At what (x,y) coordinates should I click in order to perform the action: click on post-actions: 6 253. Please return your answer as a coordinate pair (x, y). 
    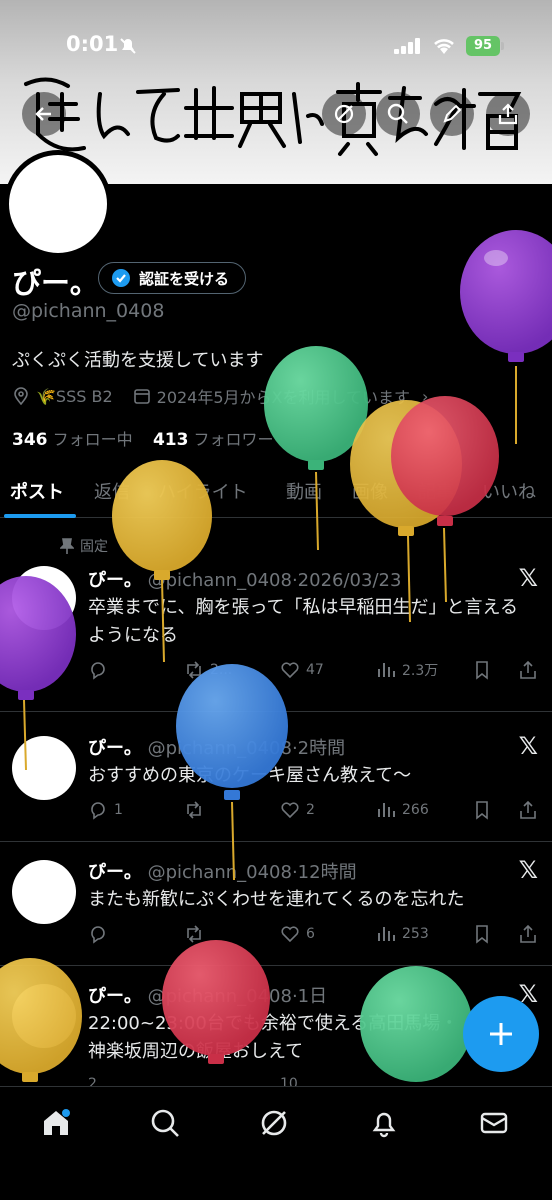
    Looking at the image, I should click on (316, 936).